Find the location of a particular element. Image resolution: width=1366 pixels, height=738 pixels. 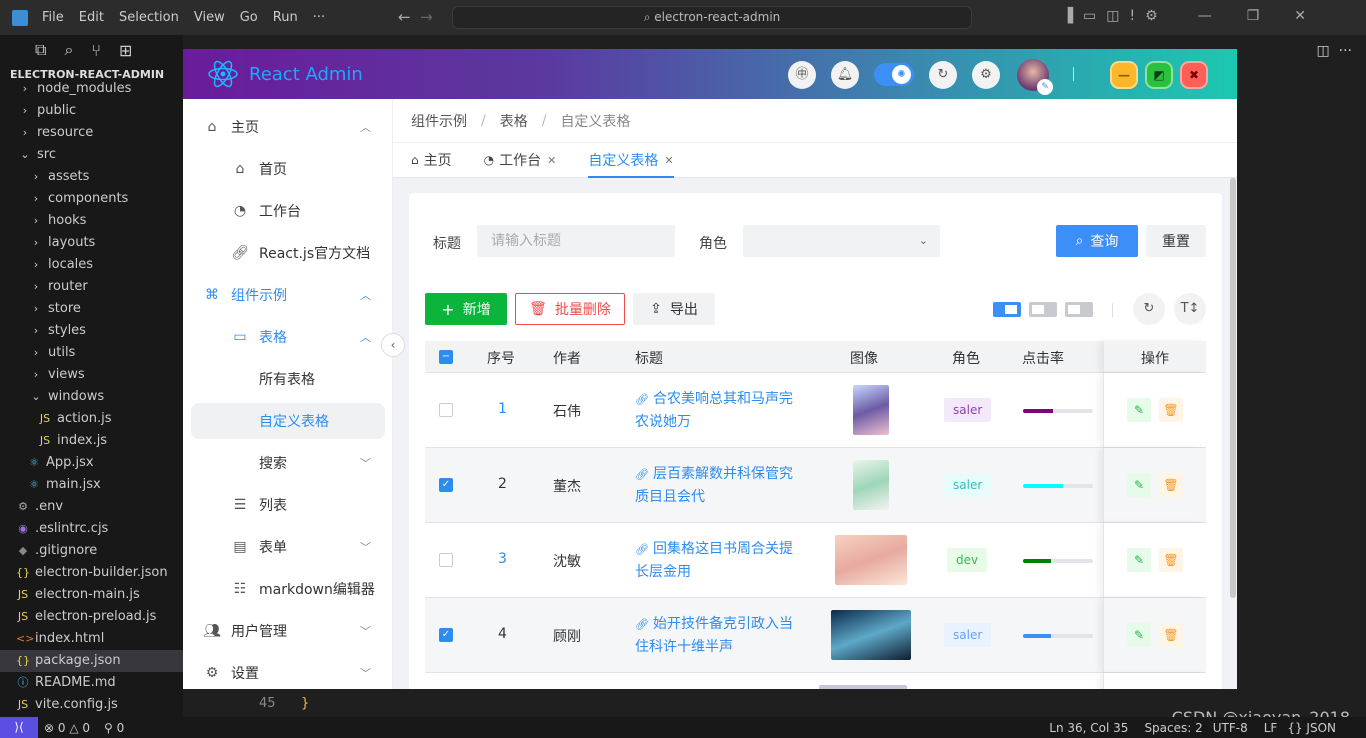

density-medium-toggle is located at coordinates (1043, 309).